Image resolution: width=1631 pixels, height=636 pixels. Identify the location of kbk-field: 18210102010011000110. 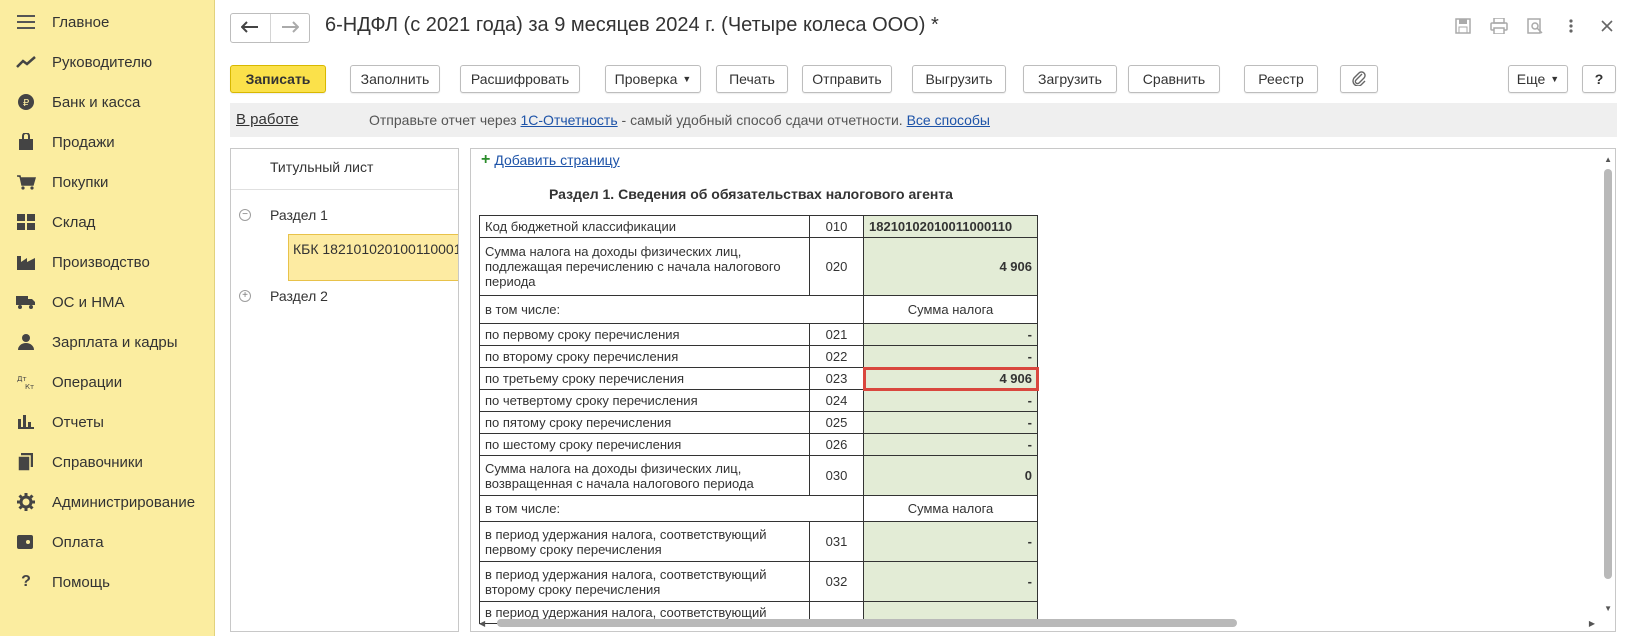
(950, 226).